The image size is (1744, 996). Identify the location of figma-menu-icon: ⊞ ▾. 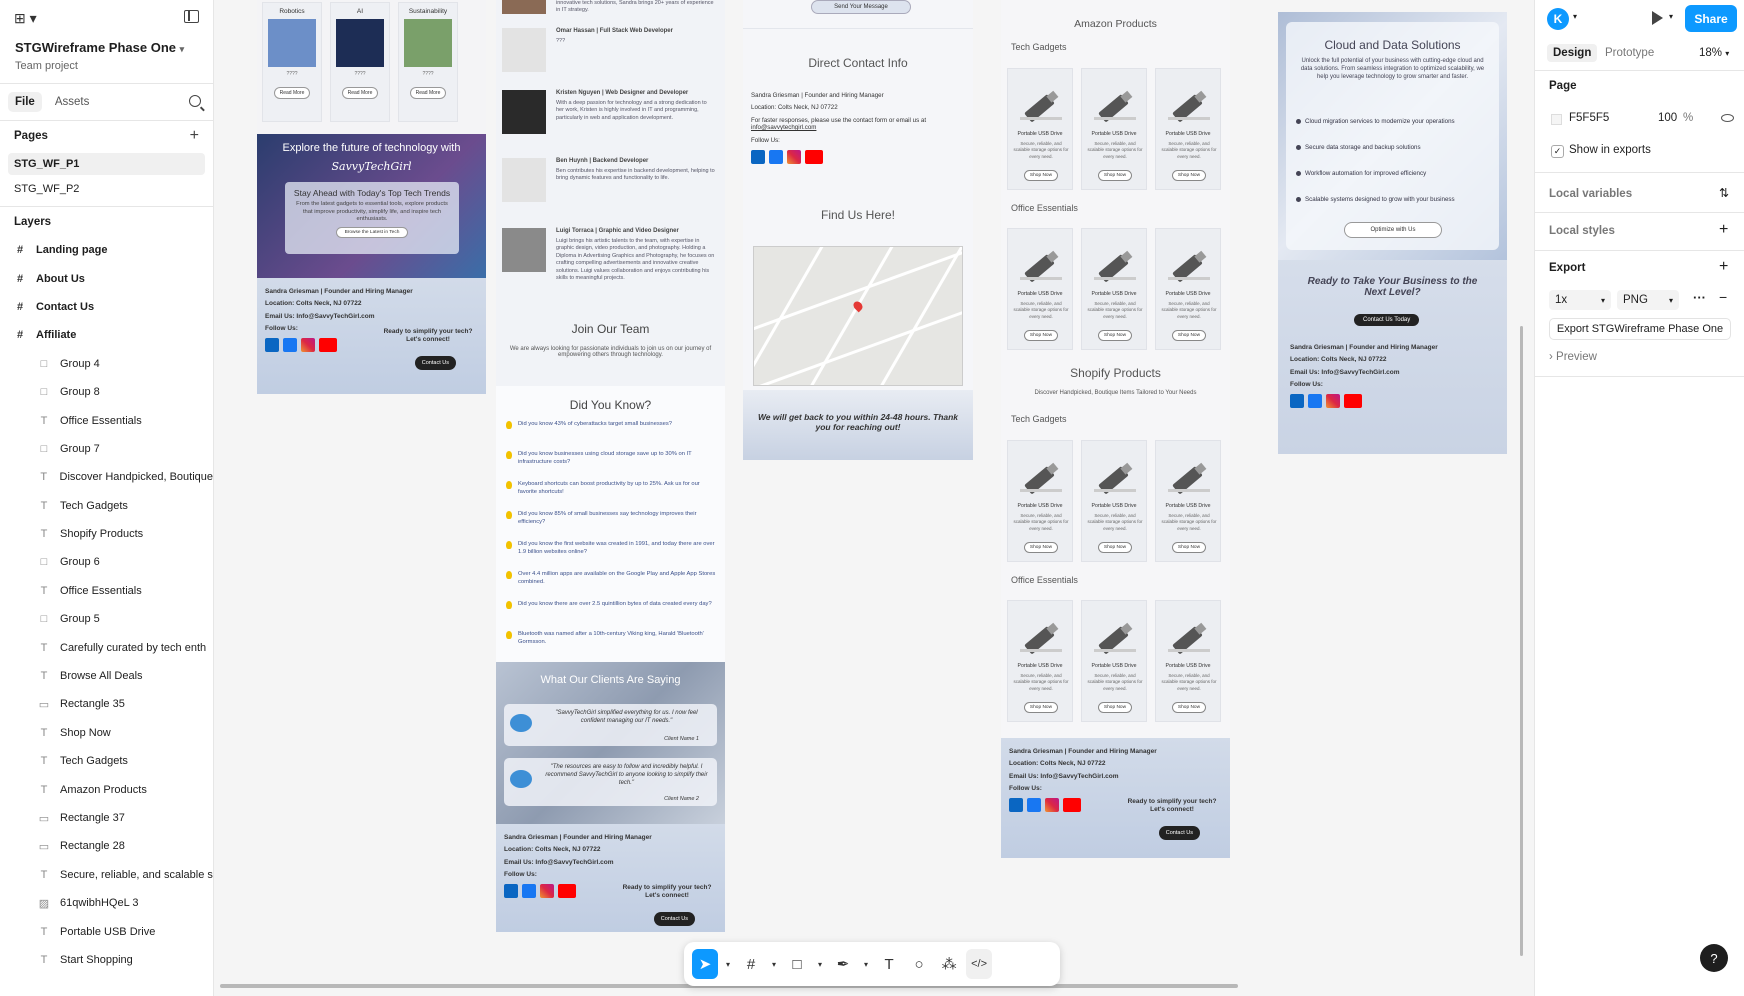
(25, 18).